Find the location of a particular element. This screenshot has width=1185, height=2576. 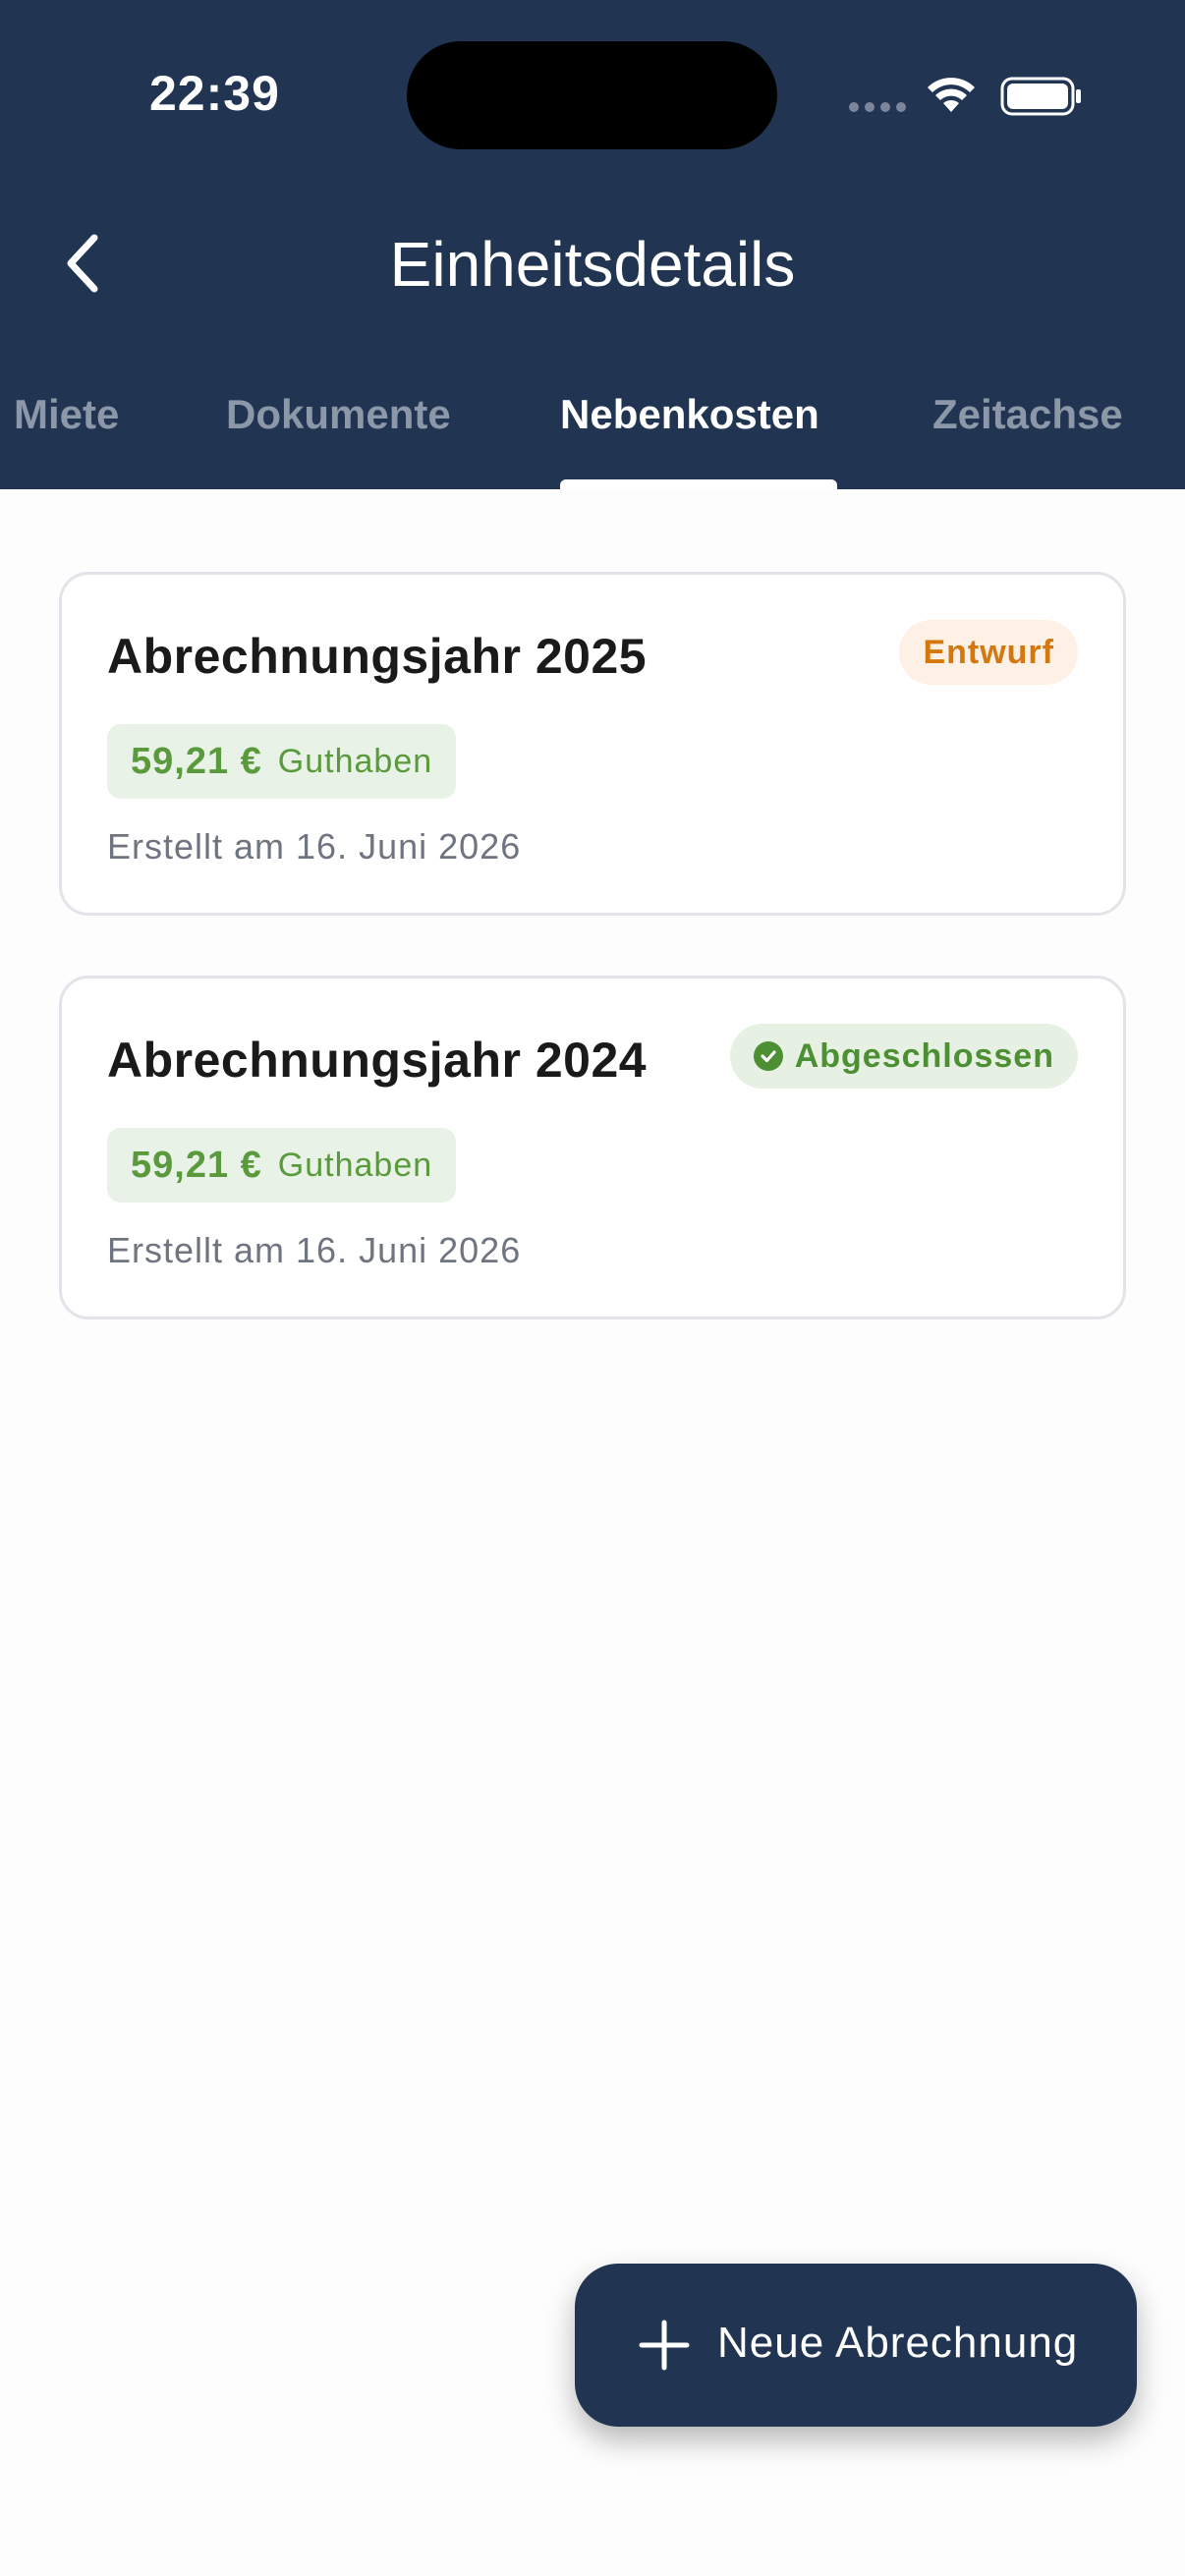

cellular-signal-icon is located at coordinates (878, 107).